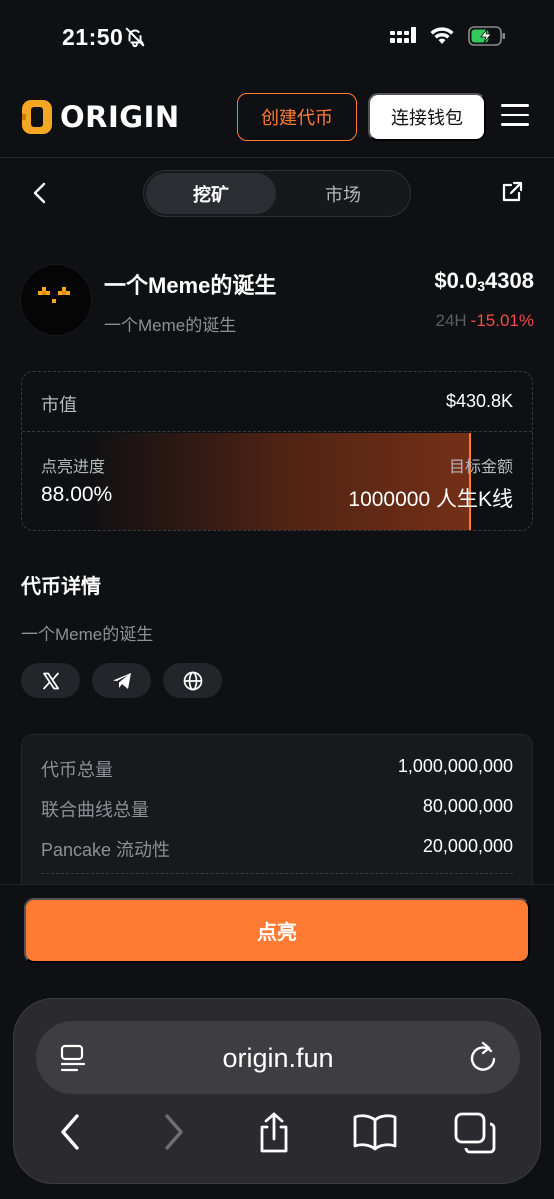 Image resolution: width=554 pixels, height=1199 pixels. I want to click on tabs-icon, so click(476, 1135).